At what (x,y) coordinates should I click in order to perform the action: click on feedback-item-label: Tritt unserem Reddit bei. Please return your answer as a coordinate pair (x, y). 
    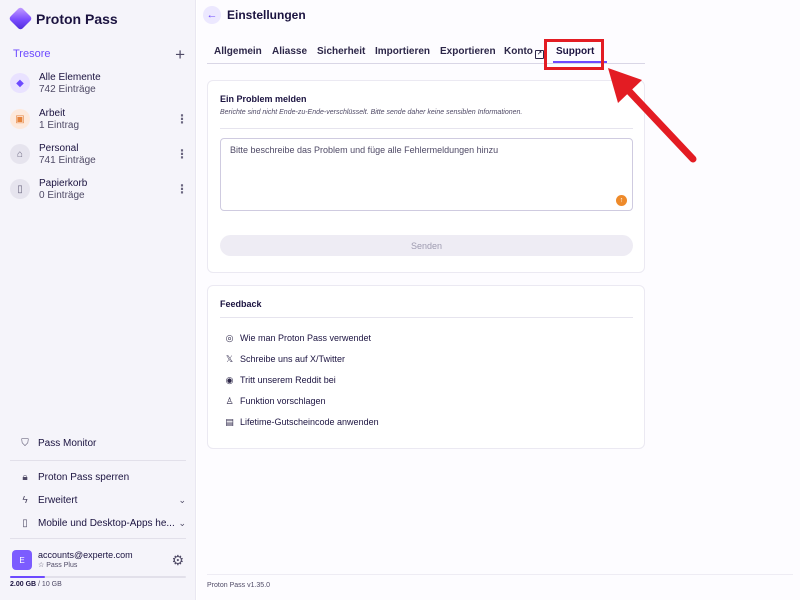
    Looking at the image, I should click on (288, 380).